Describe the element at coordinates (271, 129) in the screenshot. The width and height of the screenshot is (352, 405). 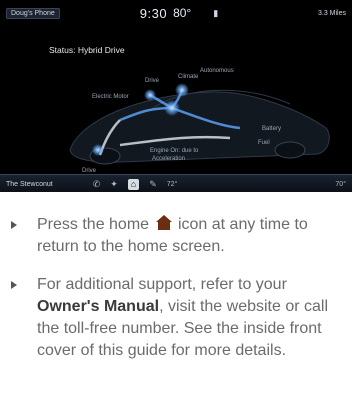
I see `label-battery: Battery` at that location.